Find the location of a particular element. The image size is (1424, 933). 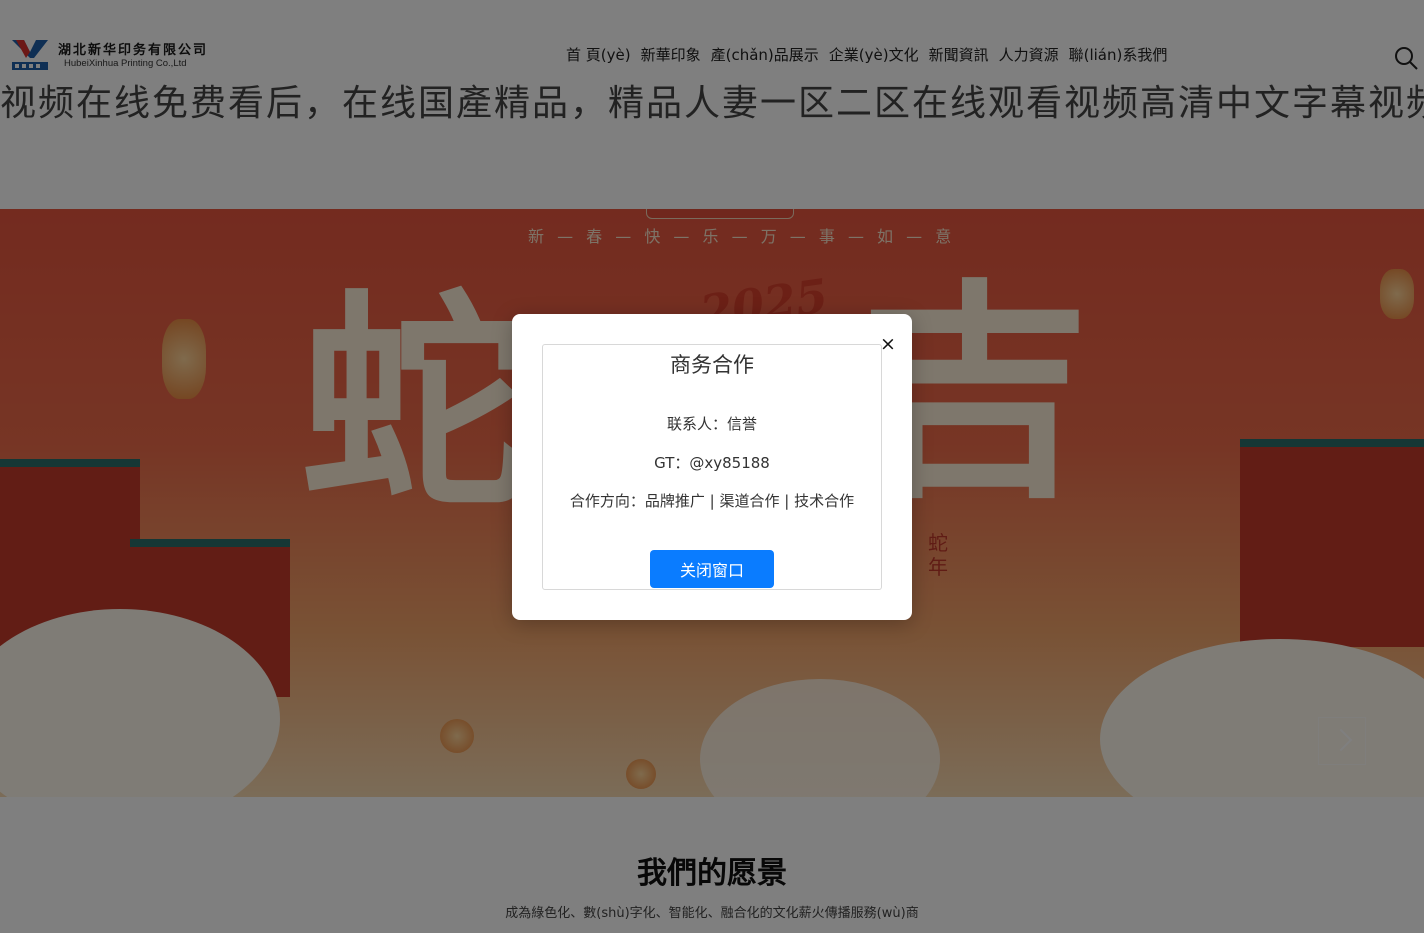

modal-gt-handle: GT：@xy85188 is located at coordinates (712, 463).